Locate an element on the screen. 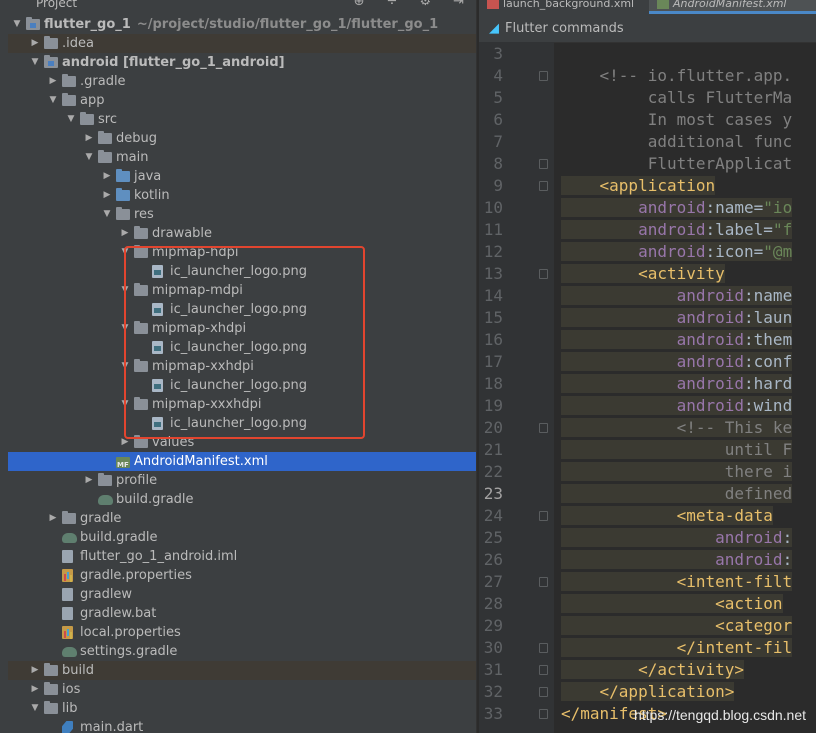 The width and height of the screenshot is (816, 733). code-line: 7 additional func is located at coordinates (647, 142).